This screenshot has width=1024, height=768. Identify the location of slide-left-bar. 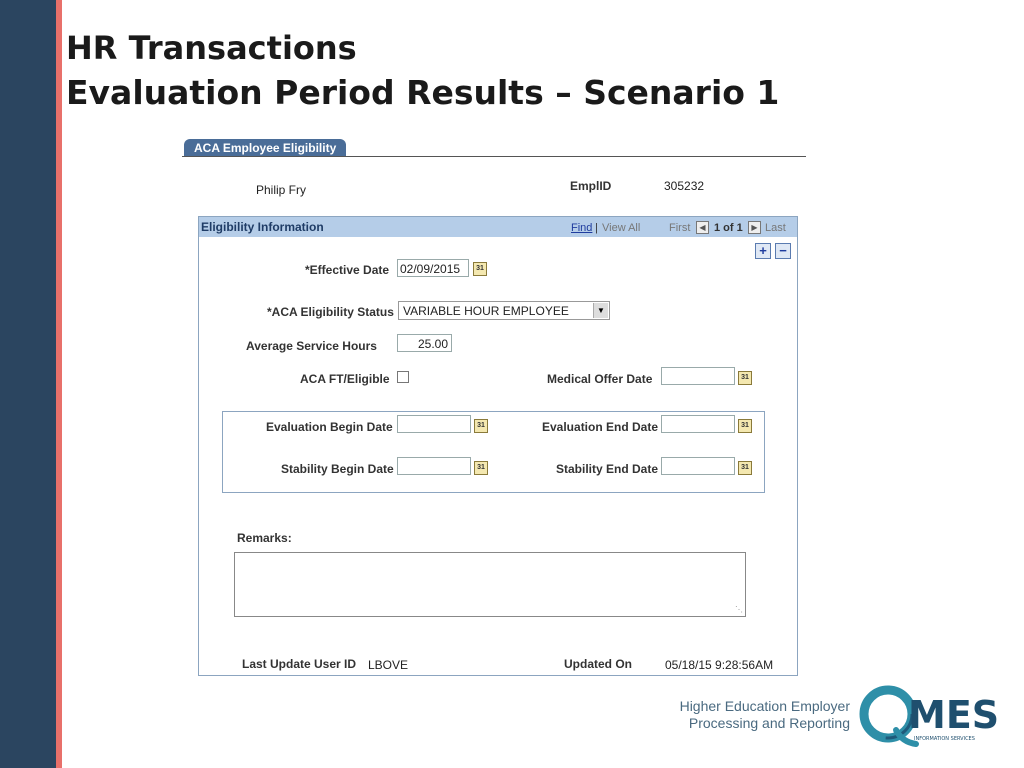
(28, 384).